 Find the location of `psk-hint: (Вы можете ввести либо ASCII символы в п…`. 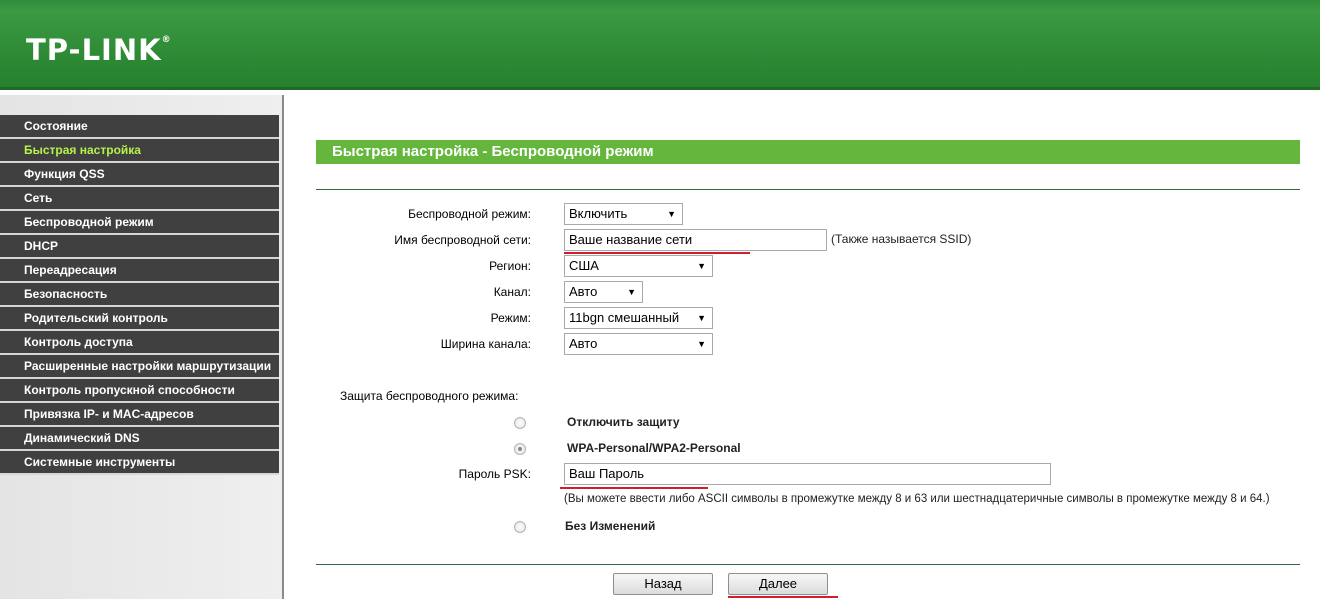

psk-hint: (Вы можете ввести либо ASCII символы в п… is located at coordinates (917, 499).